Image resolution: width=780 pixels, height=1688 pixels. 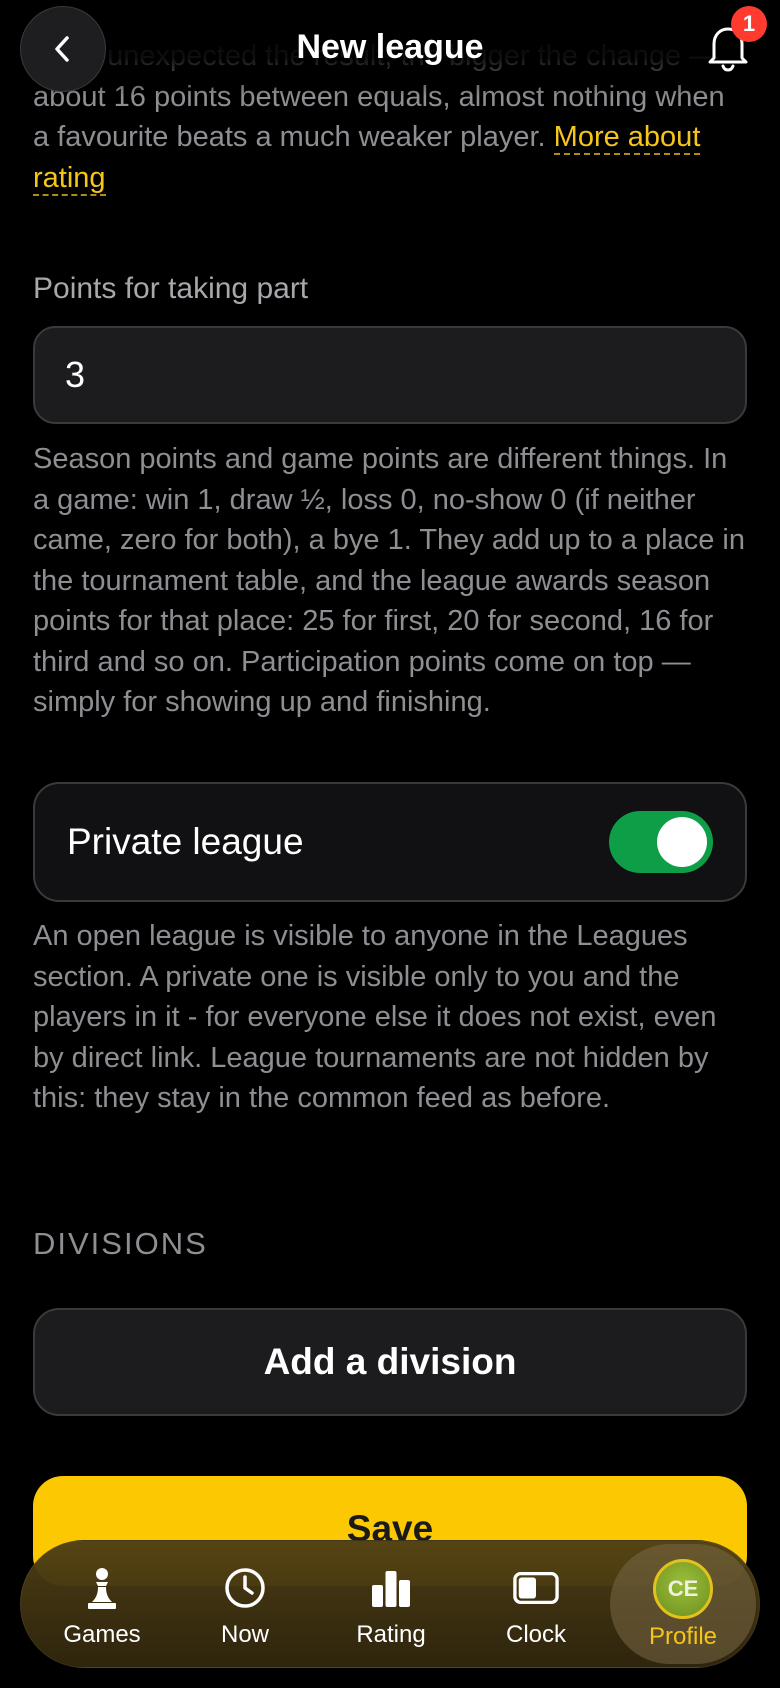 What do you see at coordinates (102, 1634) in the screenshot?
I see `tab-games-label: Games` at bounding box center [102, 1634].